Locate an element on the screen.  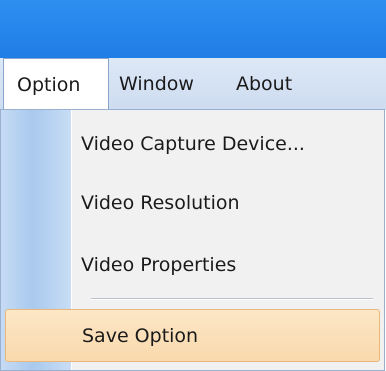
menu-item-save-option: Save Option is located at coordinates (192, 335).